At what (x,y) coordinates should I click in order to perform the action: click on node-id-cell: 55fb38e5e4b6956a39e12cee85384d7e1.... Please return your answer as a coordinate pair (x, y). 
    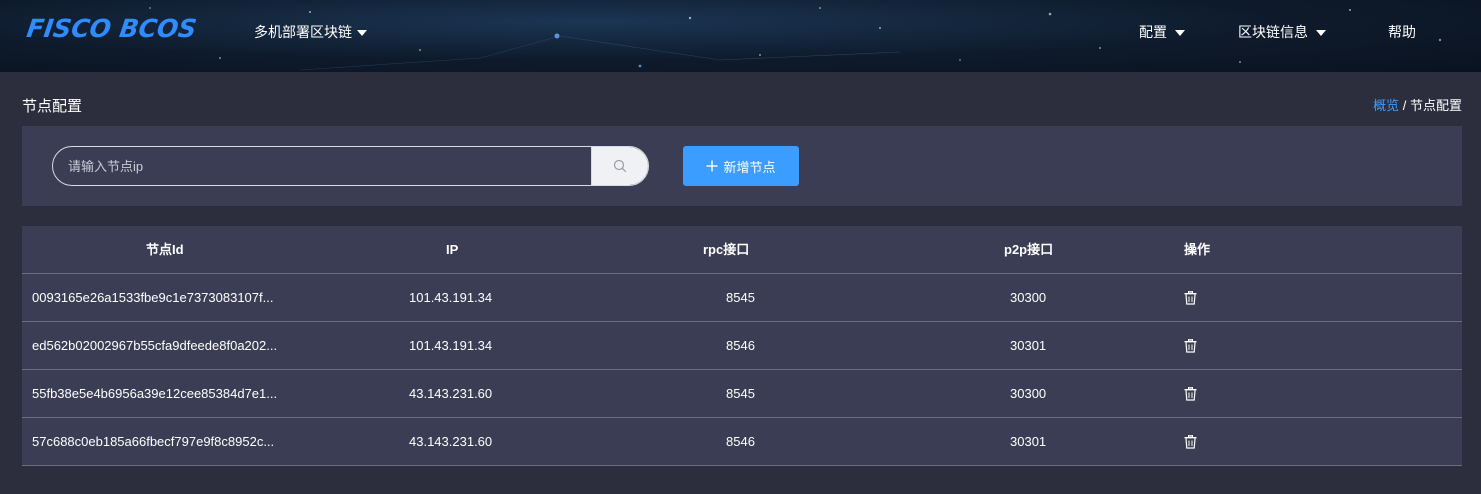
    Looking at the image, I should click on (155, 393).